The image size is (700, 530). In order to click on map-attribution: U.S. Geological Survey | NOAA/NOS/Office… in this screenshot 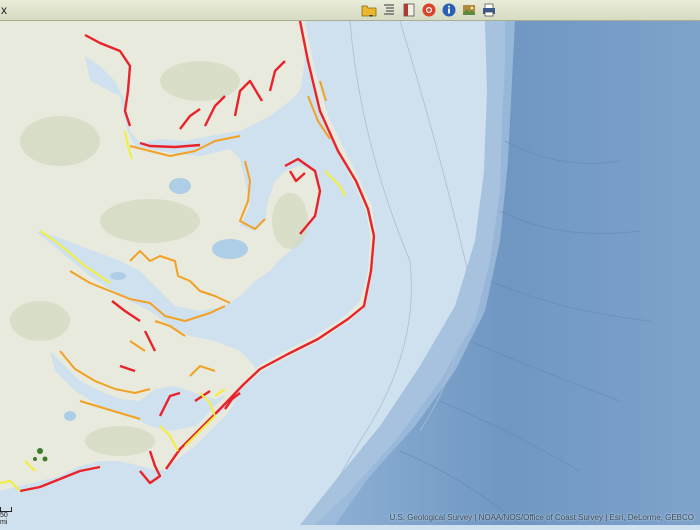, I will do `click(541, 517)`.